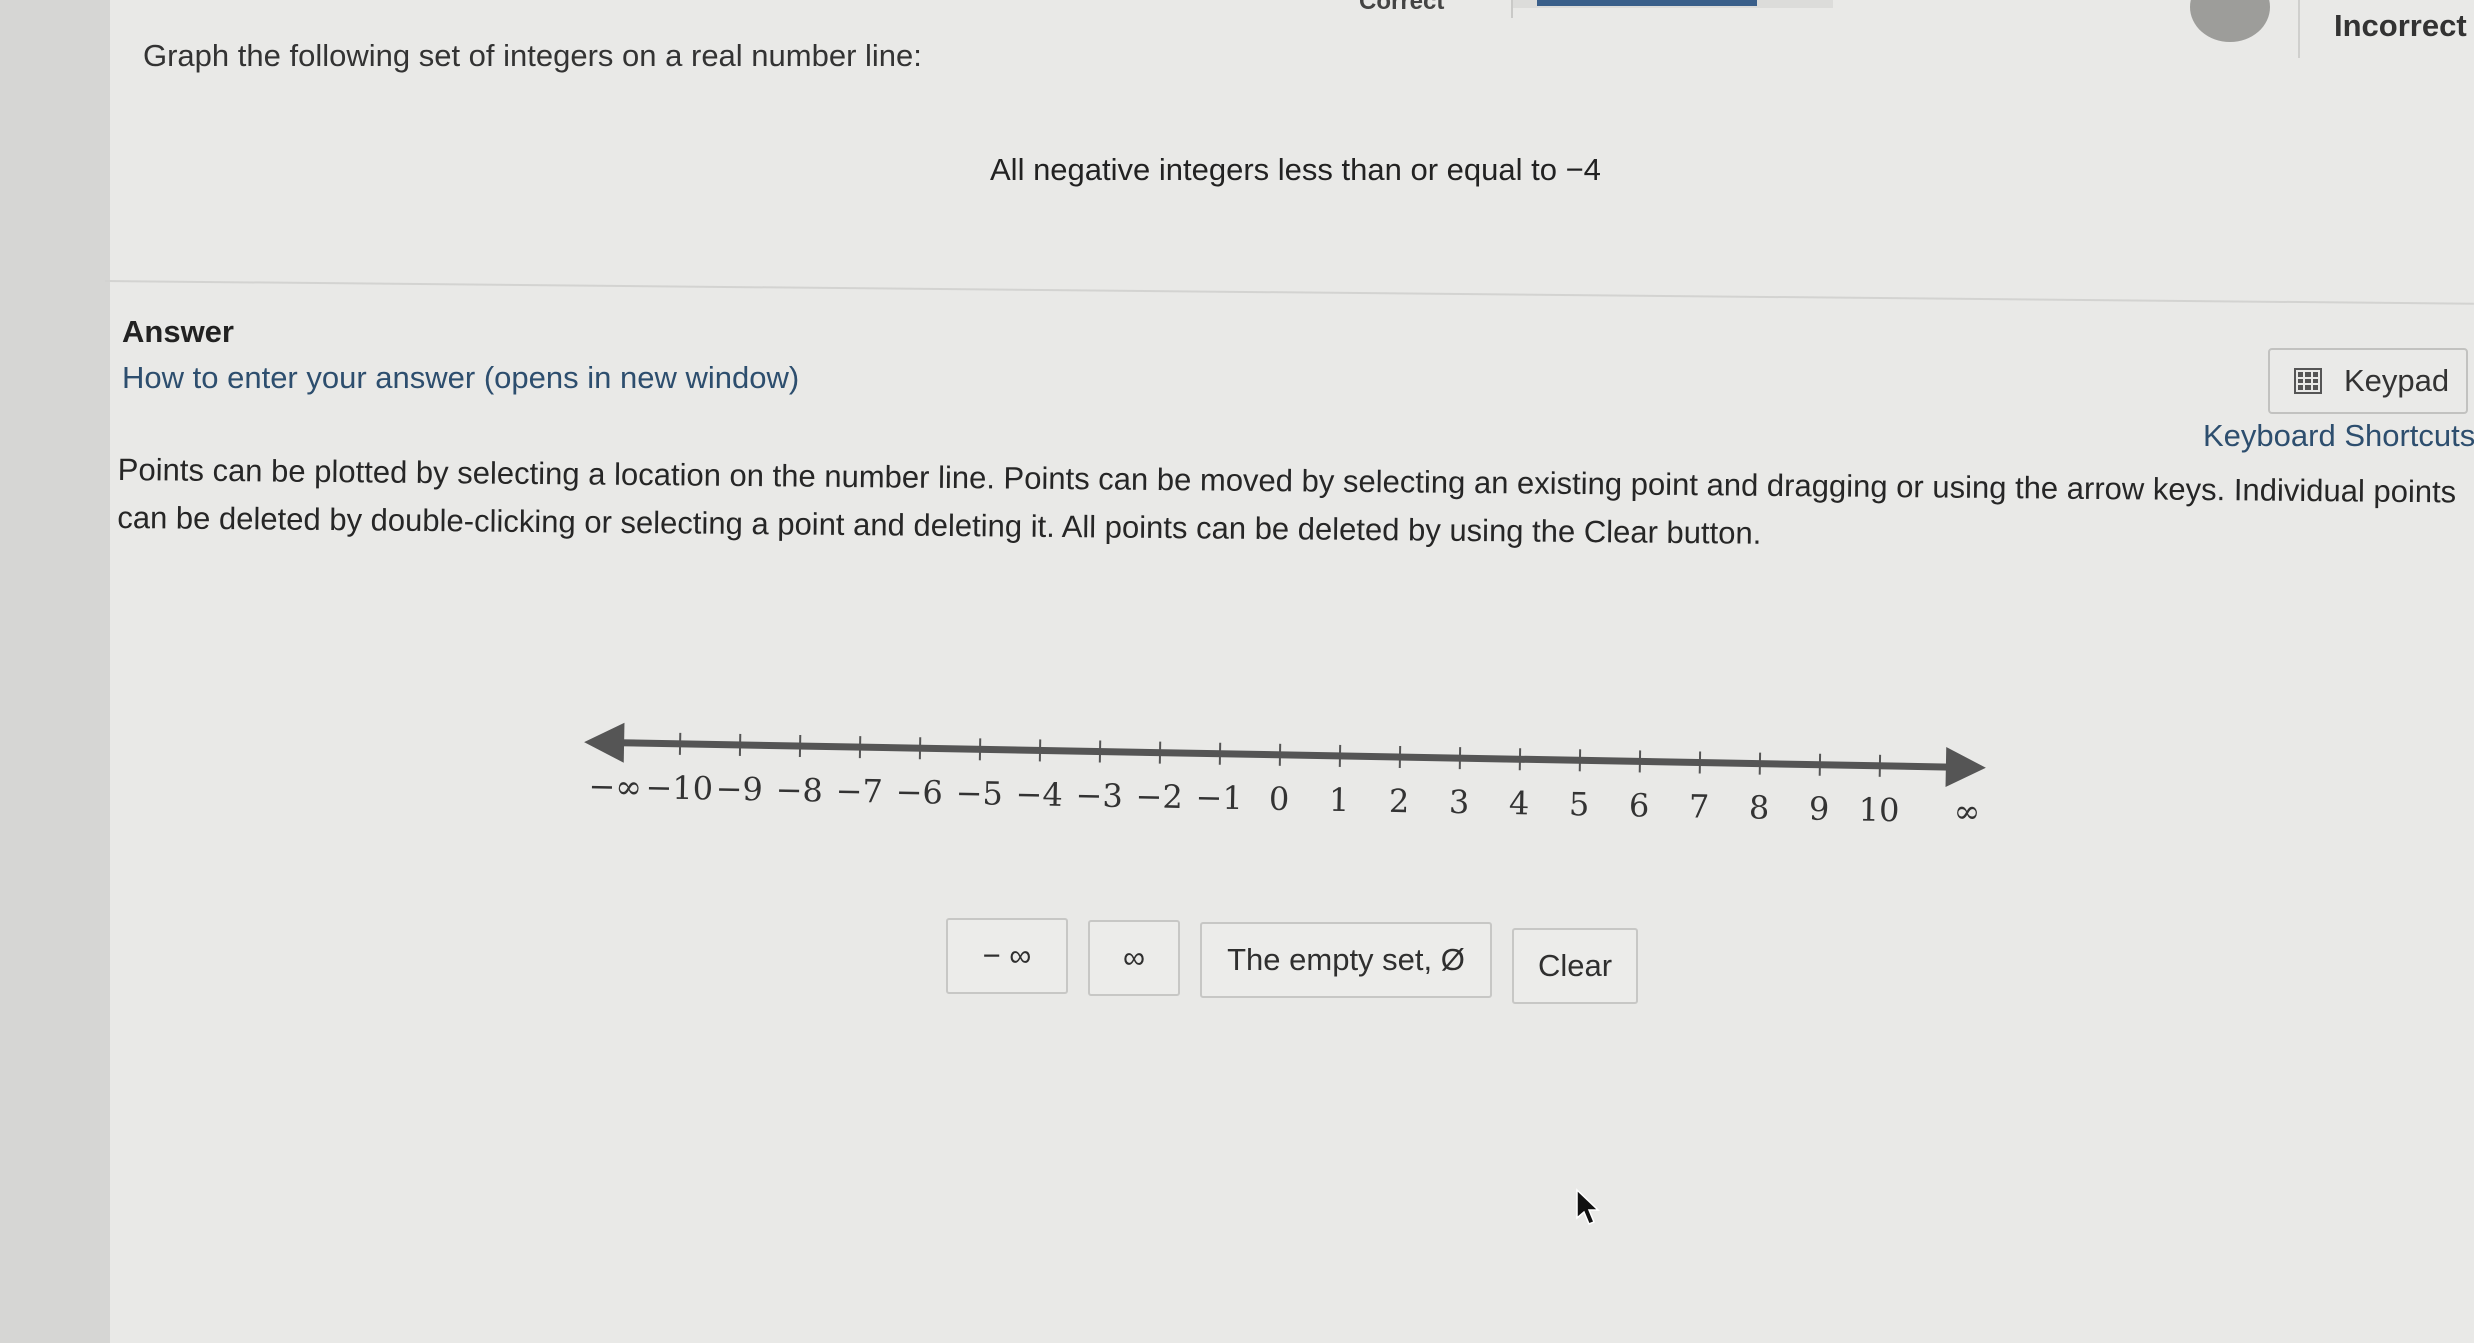 The width and height of the screenshot is (2474, 1343). I want to click on tick-label: −1, so click(1219, 797).